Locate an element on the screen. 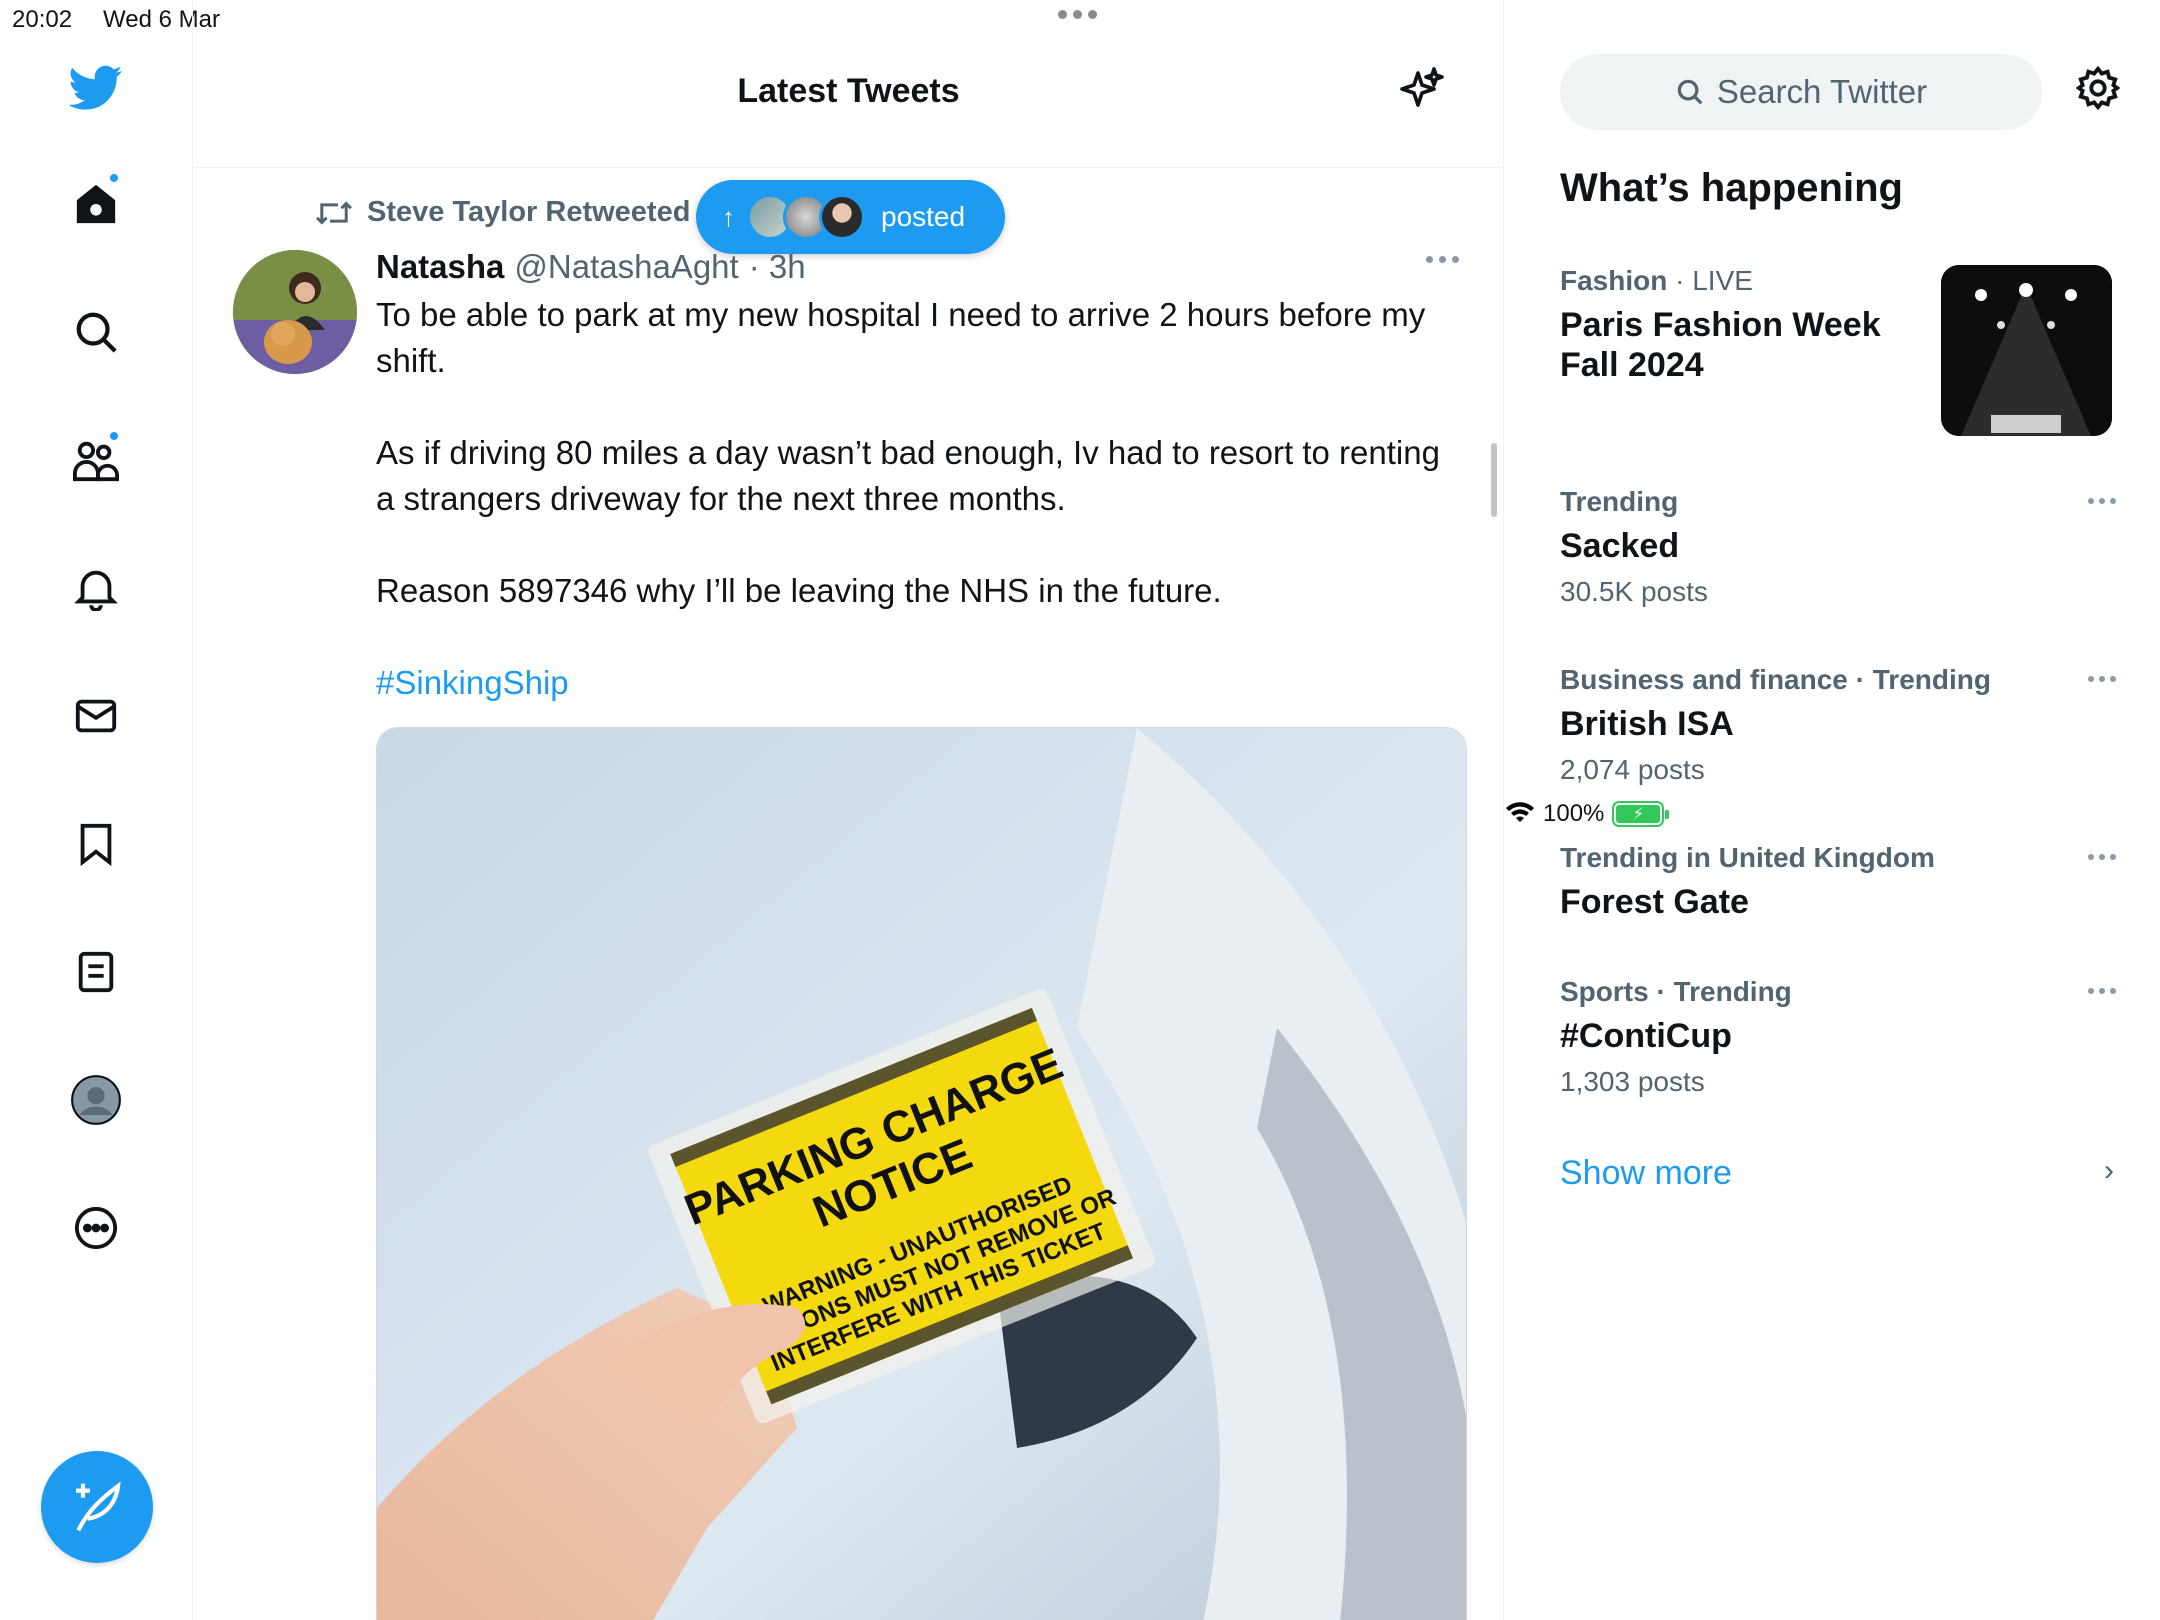 The height and width of the screenshot is (1620, 2160). tweet-more-options-icon is located at coordinates (1442, 259).